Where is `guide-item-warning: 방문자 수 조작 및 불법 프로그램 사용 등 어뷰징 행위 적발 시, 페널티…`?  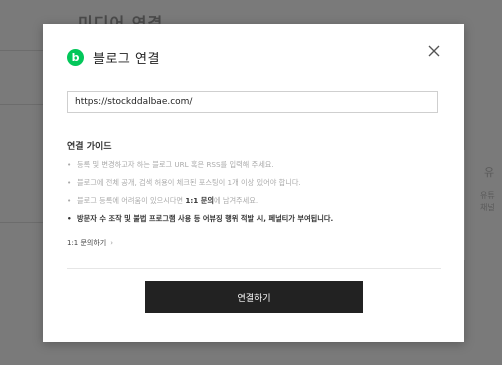 guide-item-warning: 방문자 수 조작 및 불법 프로그램 사용 등 어뷰징 행위 적발 시, 페널티… is located at coordinates (257, 221).